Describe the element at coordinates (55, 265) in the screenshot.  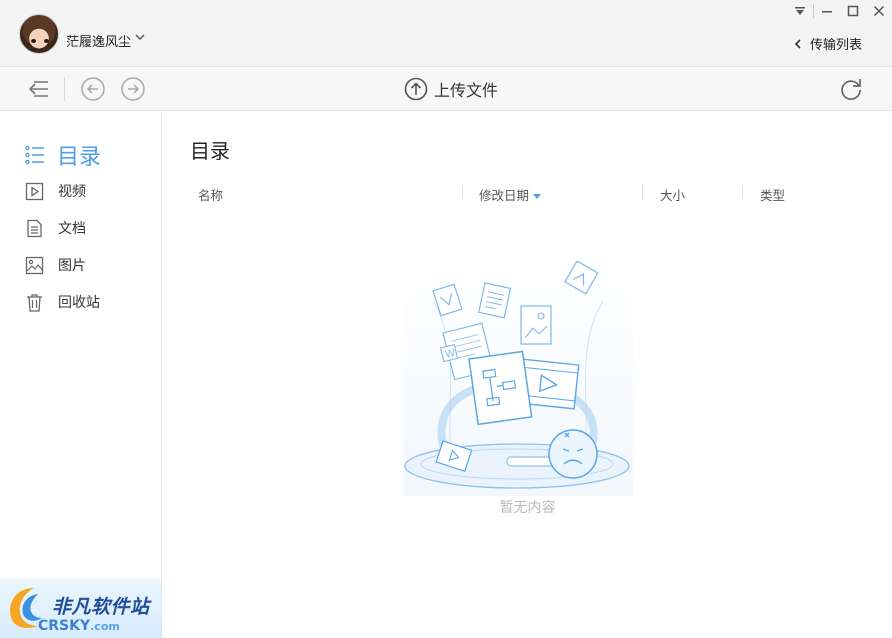
I see `sidebar-item-images: 图片` at that location.